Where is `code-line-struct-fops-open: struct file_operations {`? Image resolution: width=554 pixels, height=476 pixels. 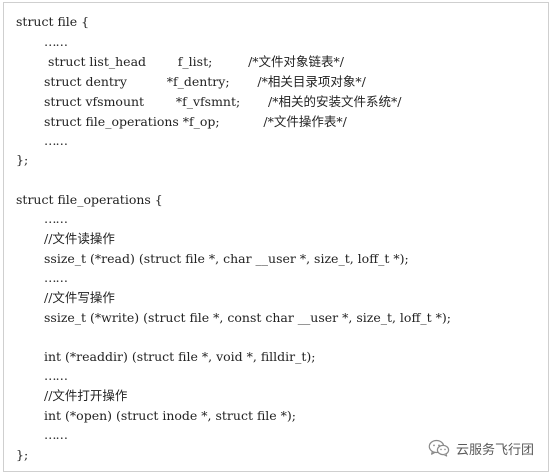 code-line-struct-fops-open: struct file_operations { is located at coordinates (89, 199).